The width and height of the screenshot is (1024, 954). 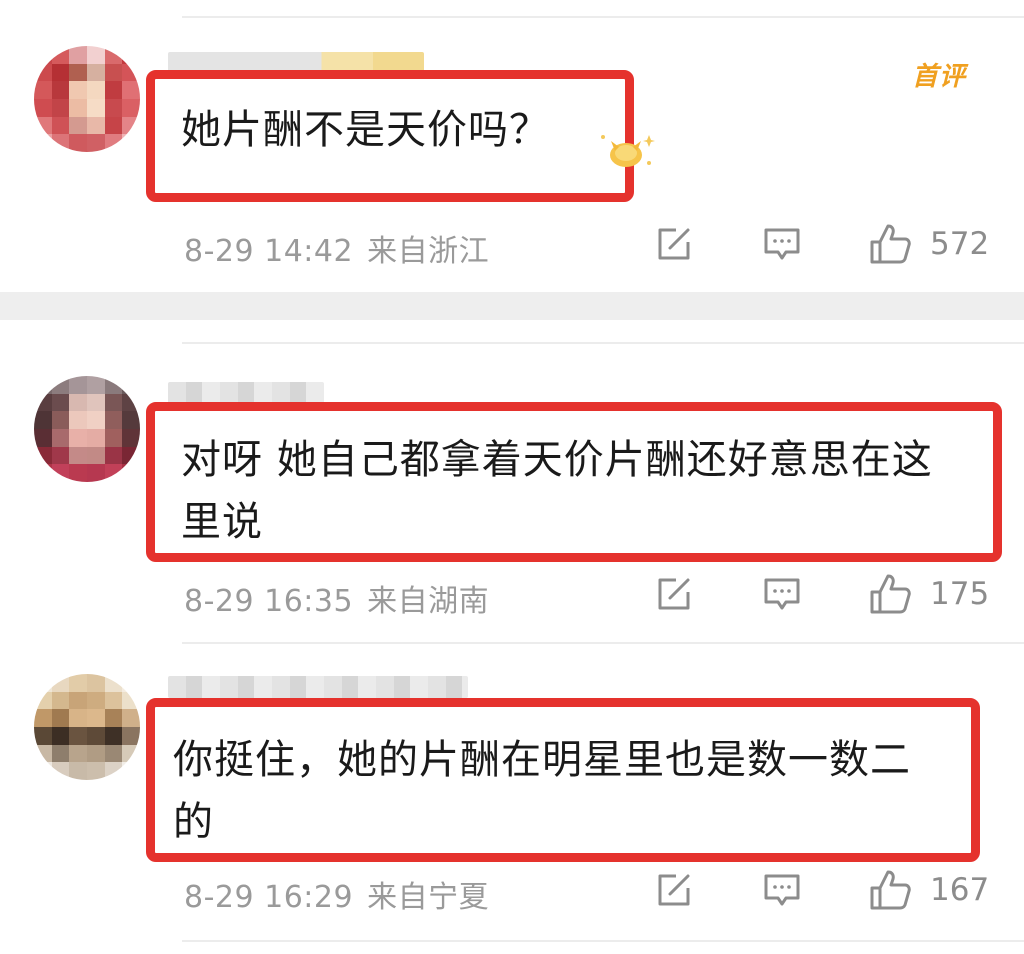 What do you see at coordinates (428, 601) in the screenshot?
I see `comment-location: 来自湖南` at bounding box center [428, 601].